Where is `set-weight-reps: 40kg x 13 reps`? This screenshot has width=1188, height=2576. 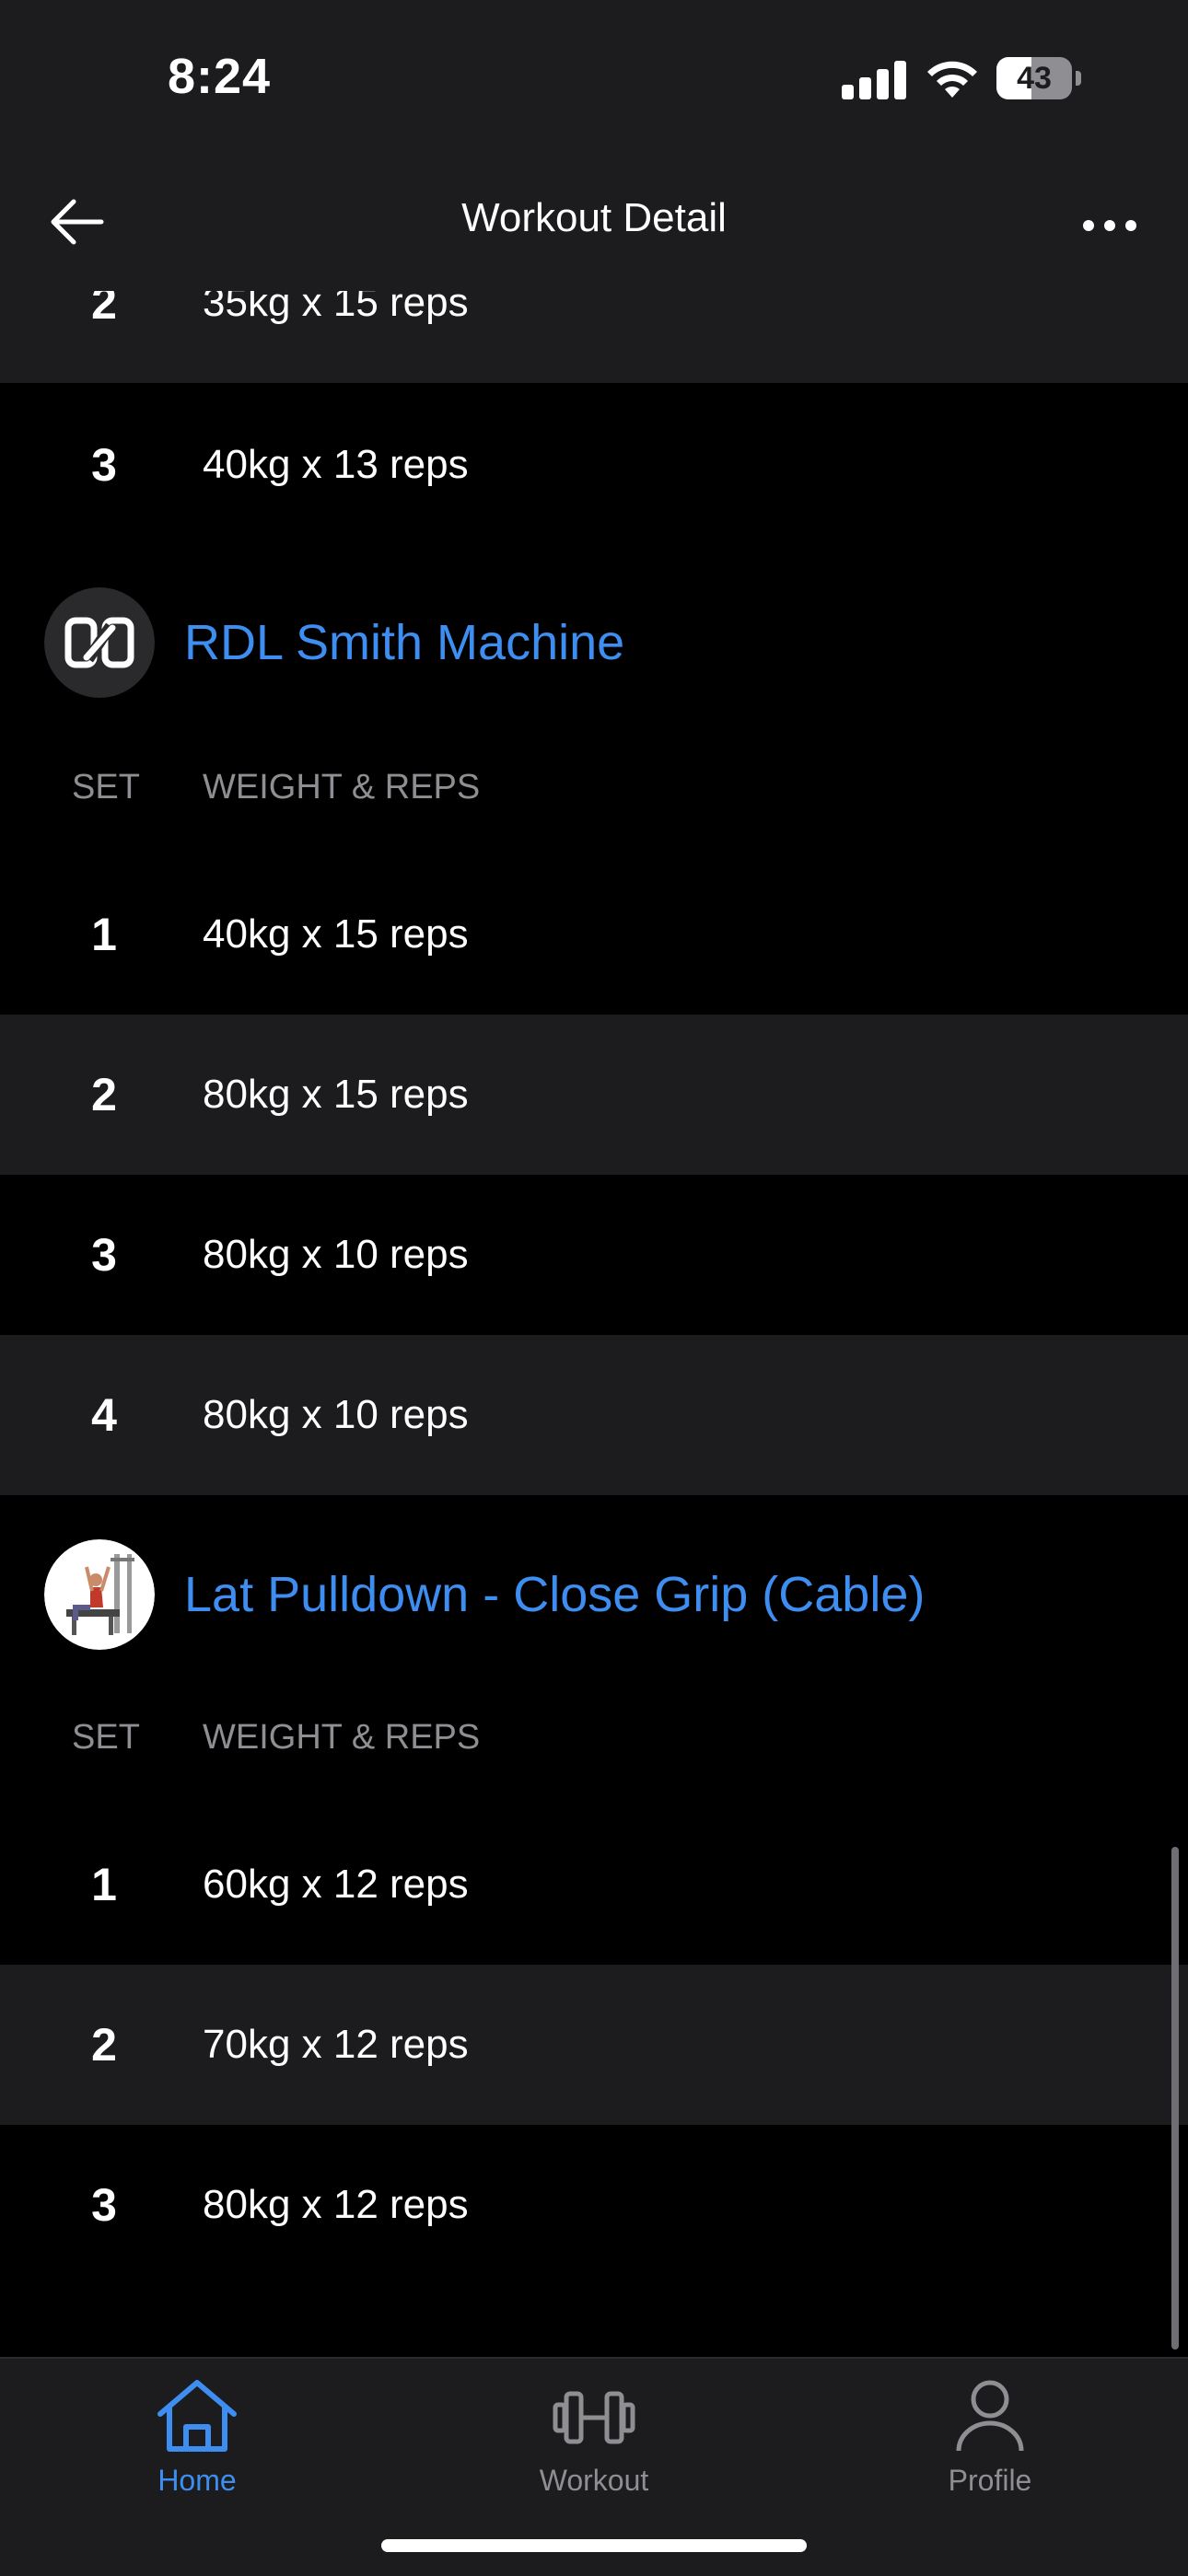 set-weight-reps: 40kg x 13 reps is located at coordinates (336, 464).